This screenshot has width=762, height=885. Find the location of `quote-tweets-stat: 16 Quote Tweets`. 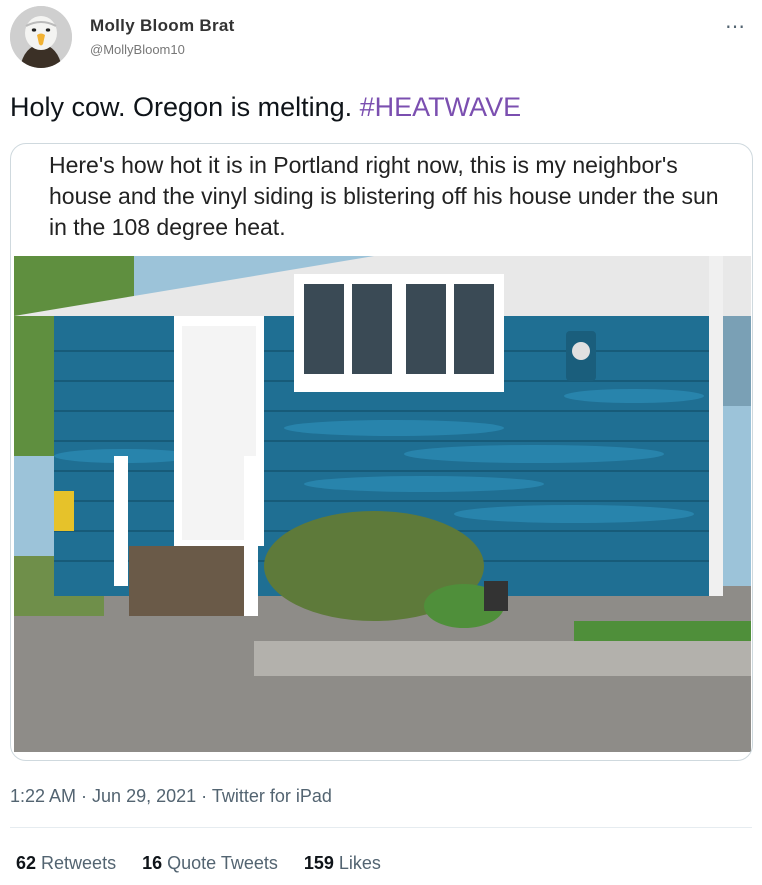

quote-tweets-stat: 16 Quote Tweets is located at coordinates (210, 863).